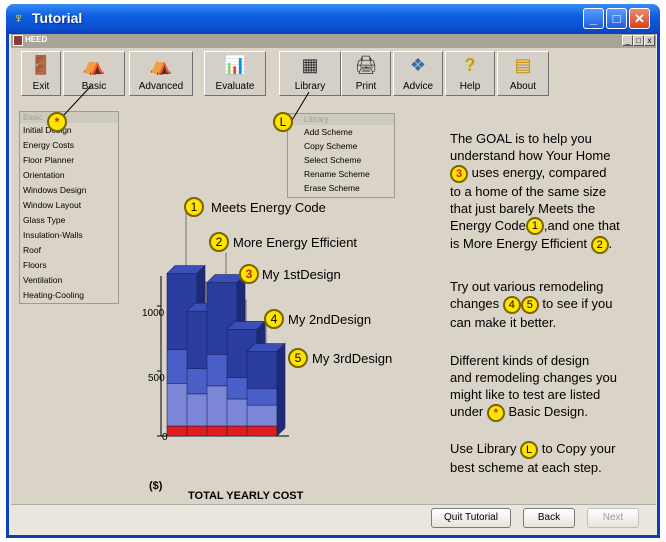 The width and height of the screenshot is (666, 542). Describe the element at coordinates (333, 19) in the screenshot. I see `title-bar: ♆ Tutorial _ □ ✕` at that location.